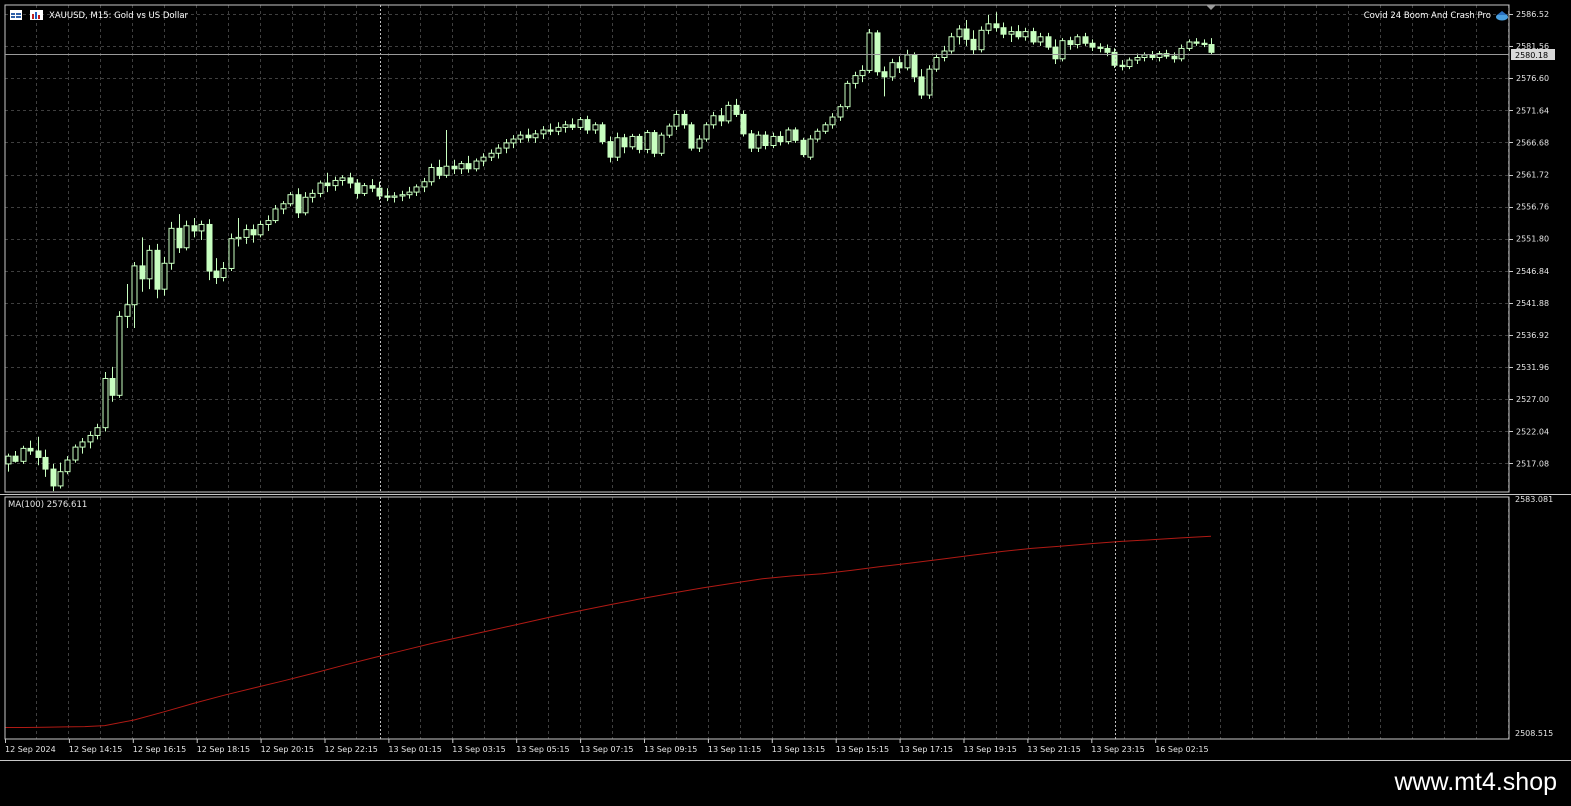 The width and height of the screenshot is (1571, 806). I want to click on price-label: 2531.96, so click(1532, 367).